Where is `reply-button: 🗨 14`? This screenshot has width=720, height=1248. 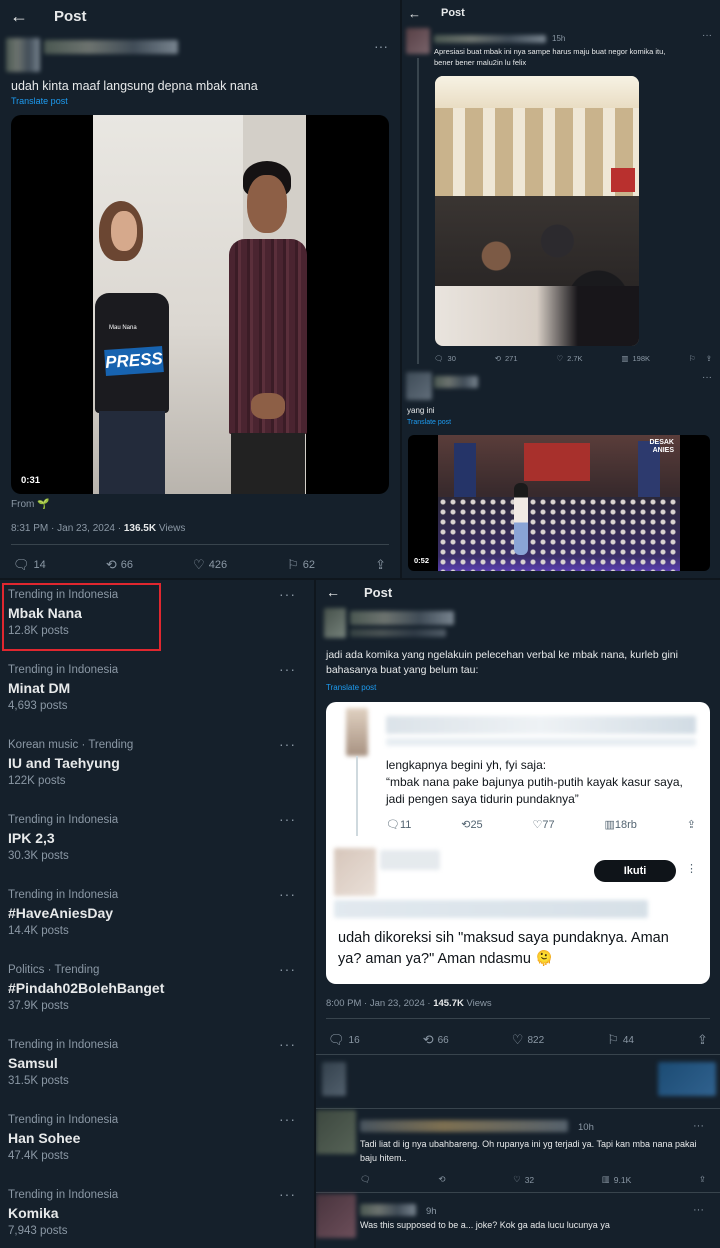
reply-button: 🗨 14 is located at coordinates (29, 565).